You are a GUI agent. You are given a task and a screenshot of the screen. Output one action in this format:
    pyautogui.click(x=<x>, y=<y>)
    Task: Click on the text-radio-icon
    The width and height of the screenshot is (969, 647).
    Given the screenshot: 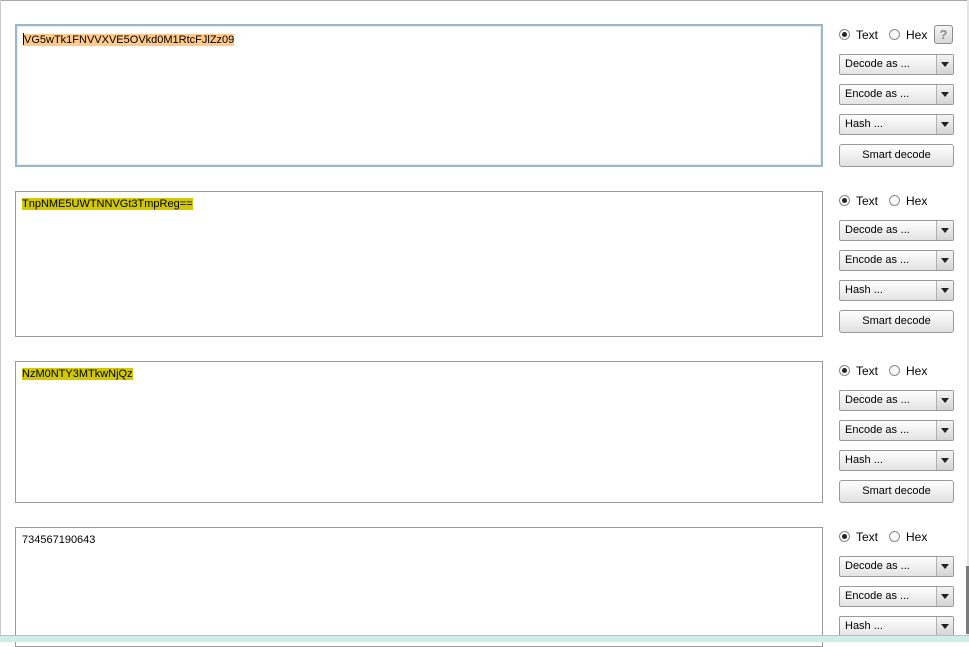 What is the action you would take?
    pyautogui.click(x=844, y=536)
    